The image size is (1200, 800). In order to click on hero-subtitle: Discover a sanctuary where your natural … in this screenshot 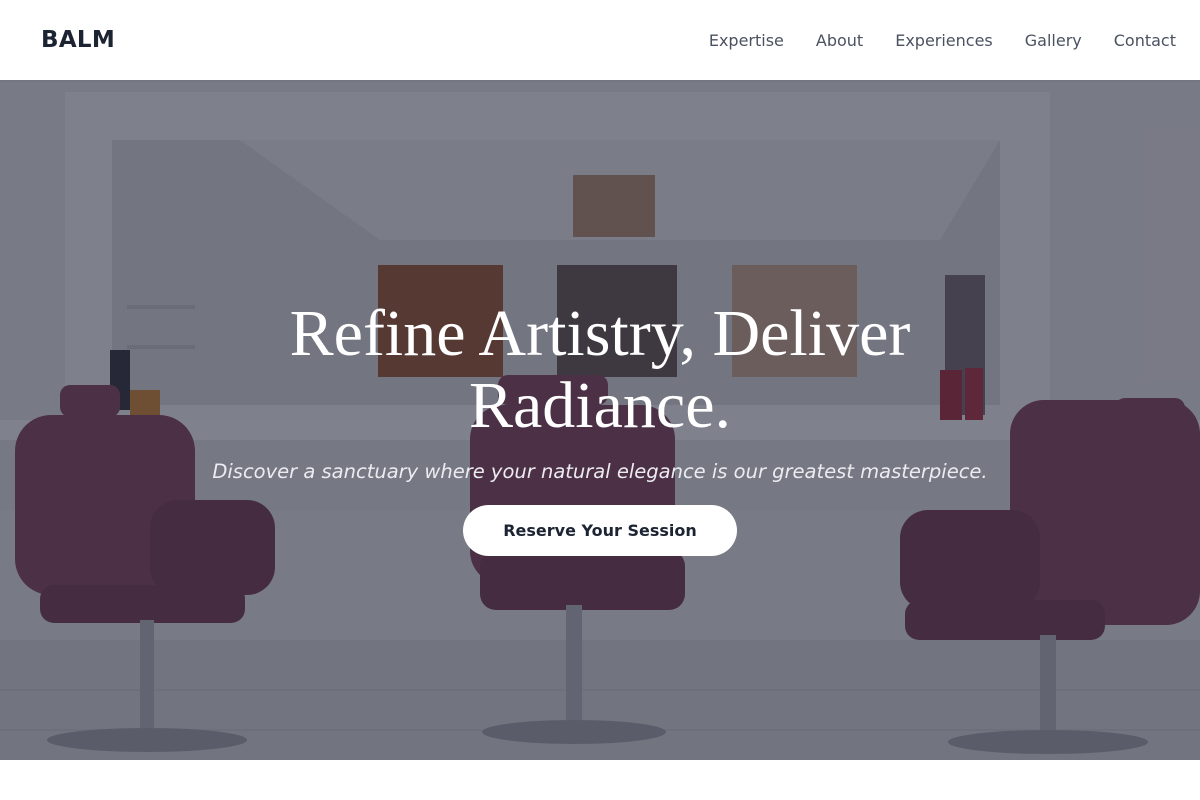, I will do `click(600, 471)`.